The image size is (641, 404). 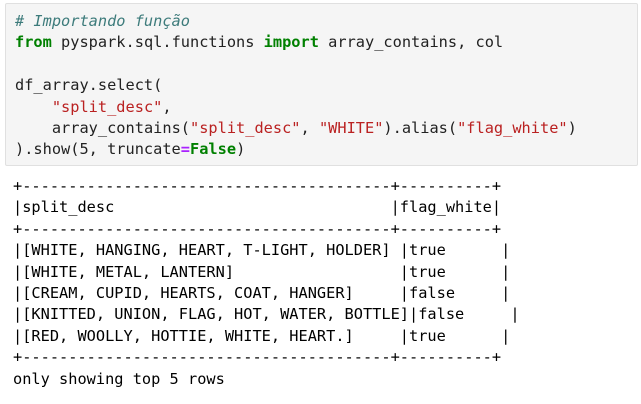 What do you see at coordinates (257, 207) in the screenshot?
I see `table-header-row: |split_desc |flag_white|` at bounding box center [257, 207].